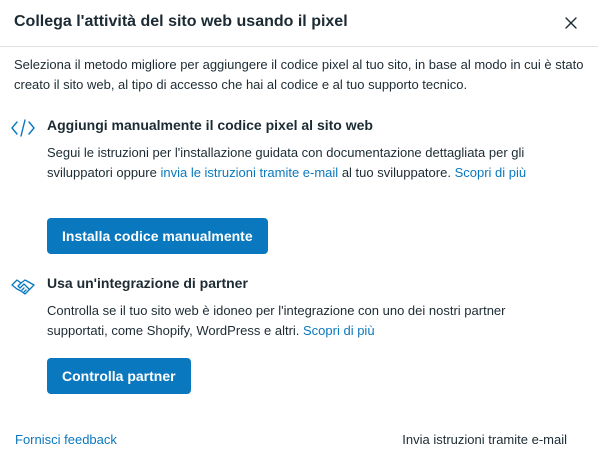 This screenshot has height=472, width=598. I want to click on close-button, so click(571, 23).